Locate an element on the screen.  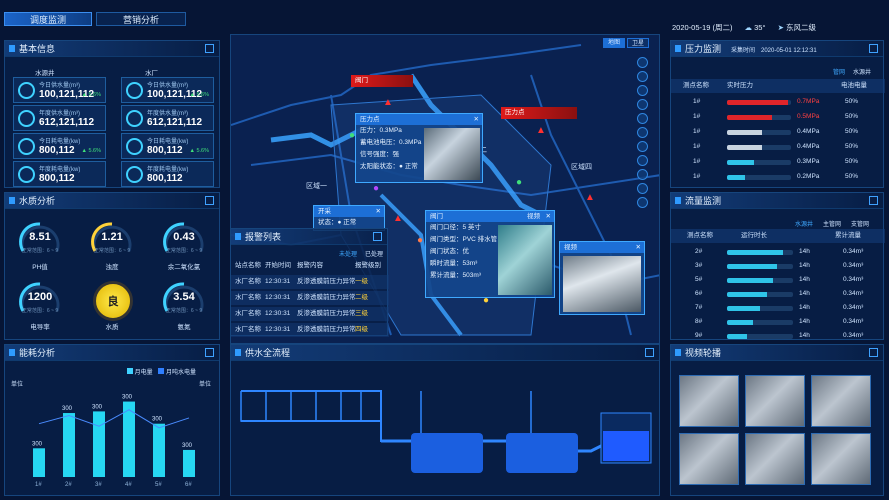
table-cell: 0.34m³ is located at coordinates (853, 265).